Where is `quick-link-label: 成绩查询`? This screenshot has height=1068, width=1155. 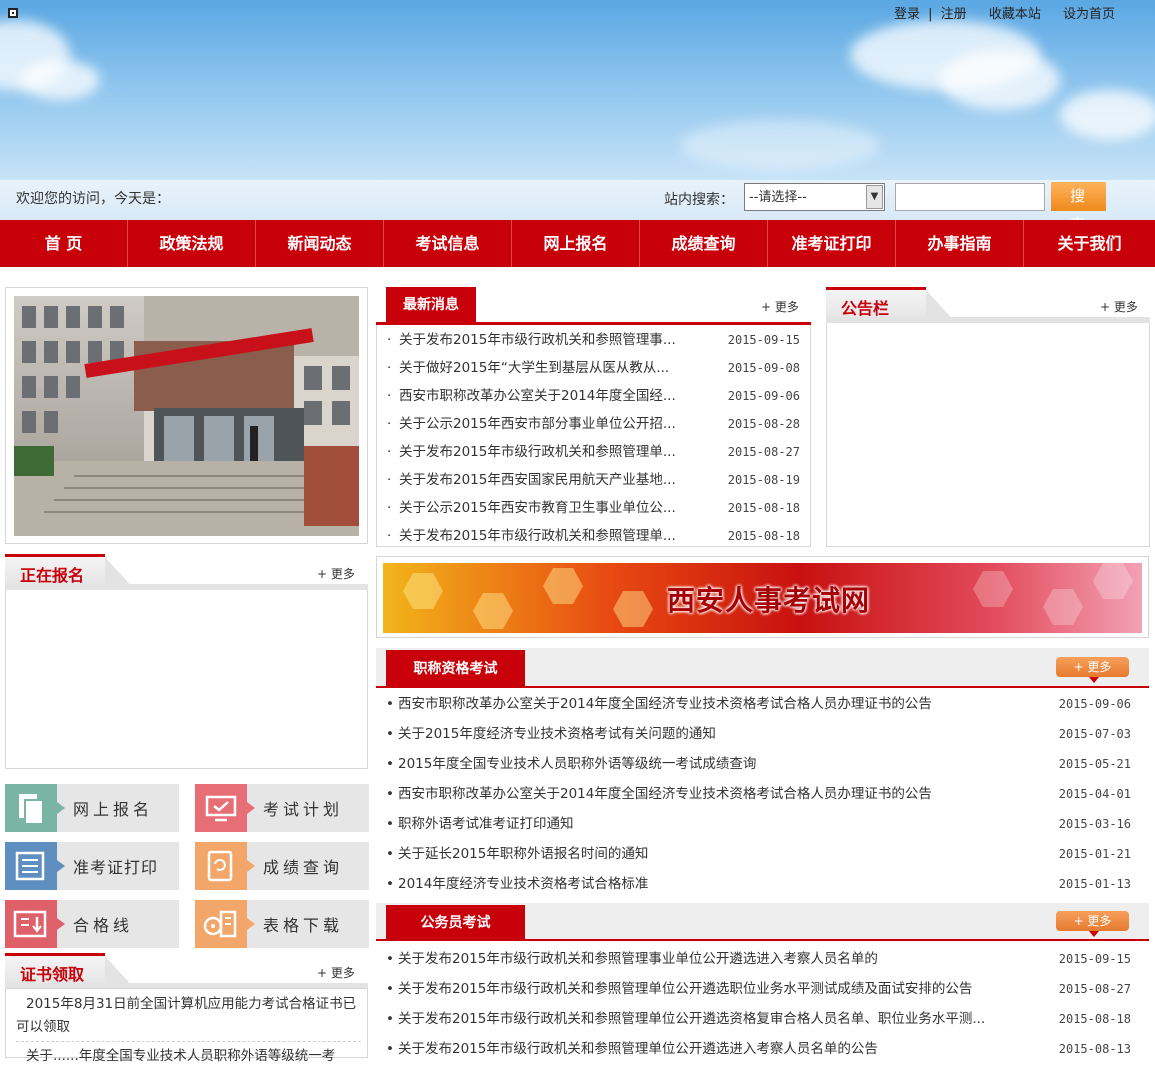 quick-link-label: 成绩查询 is located at coordinates (303, 867).